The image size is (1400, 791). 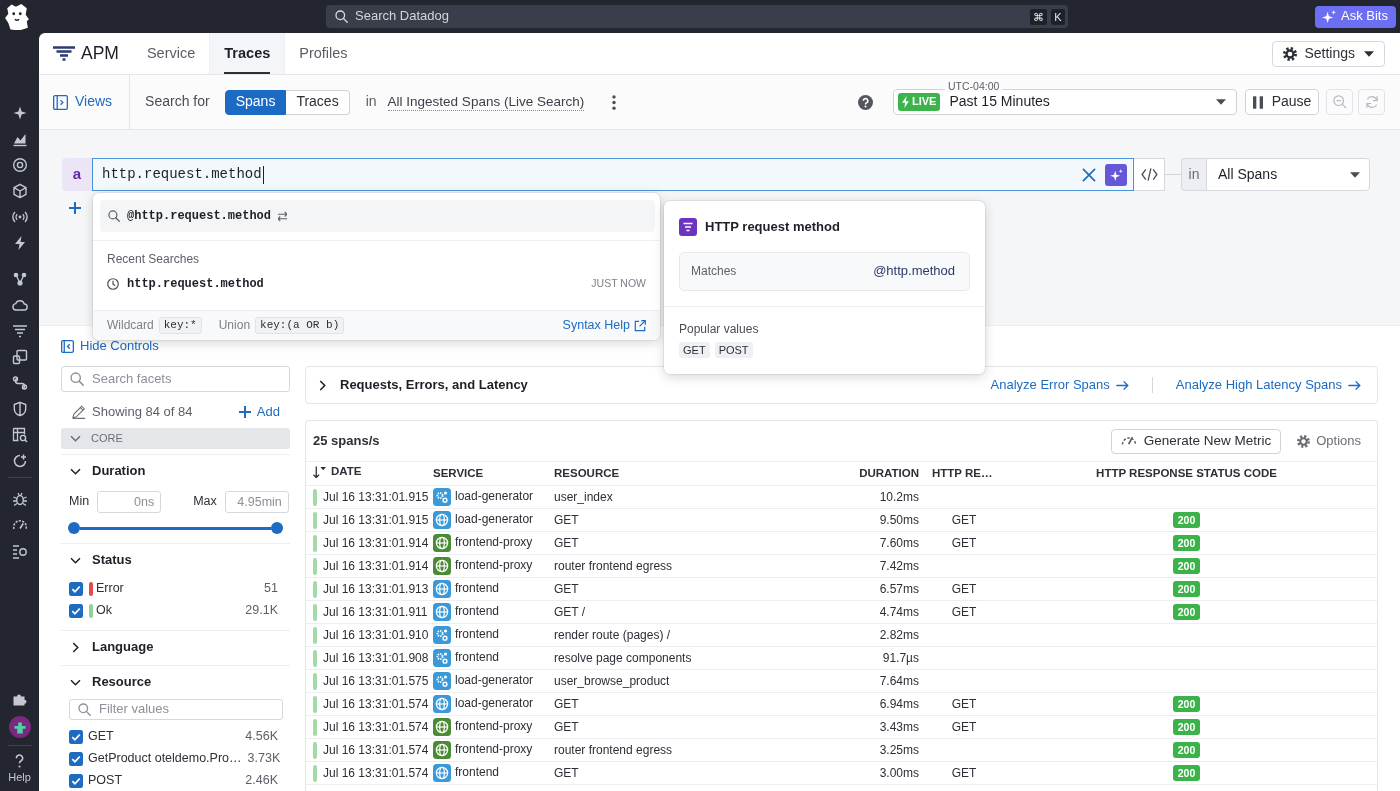 What do you see at coordinates (1290, 53) in the screenshot?
I see `gear-icon` at bounding box center [1290, 53].